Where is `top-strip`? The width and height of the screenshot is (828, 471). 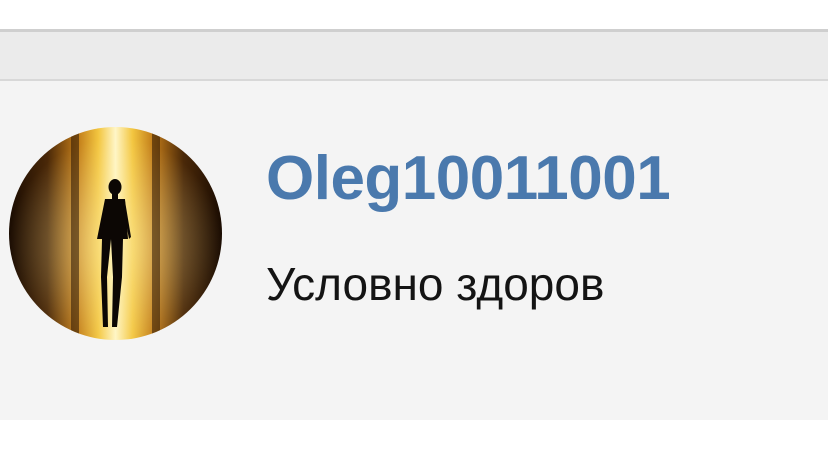 top-strip is located at coordinates (414, 14).